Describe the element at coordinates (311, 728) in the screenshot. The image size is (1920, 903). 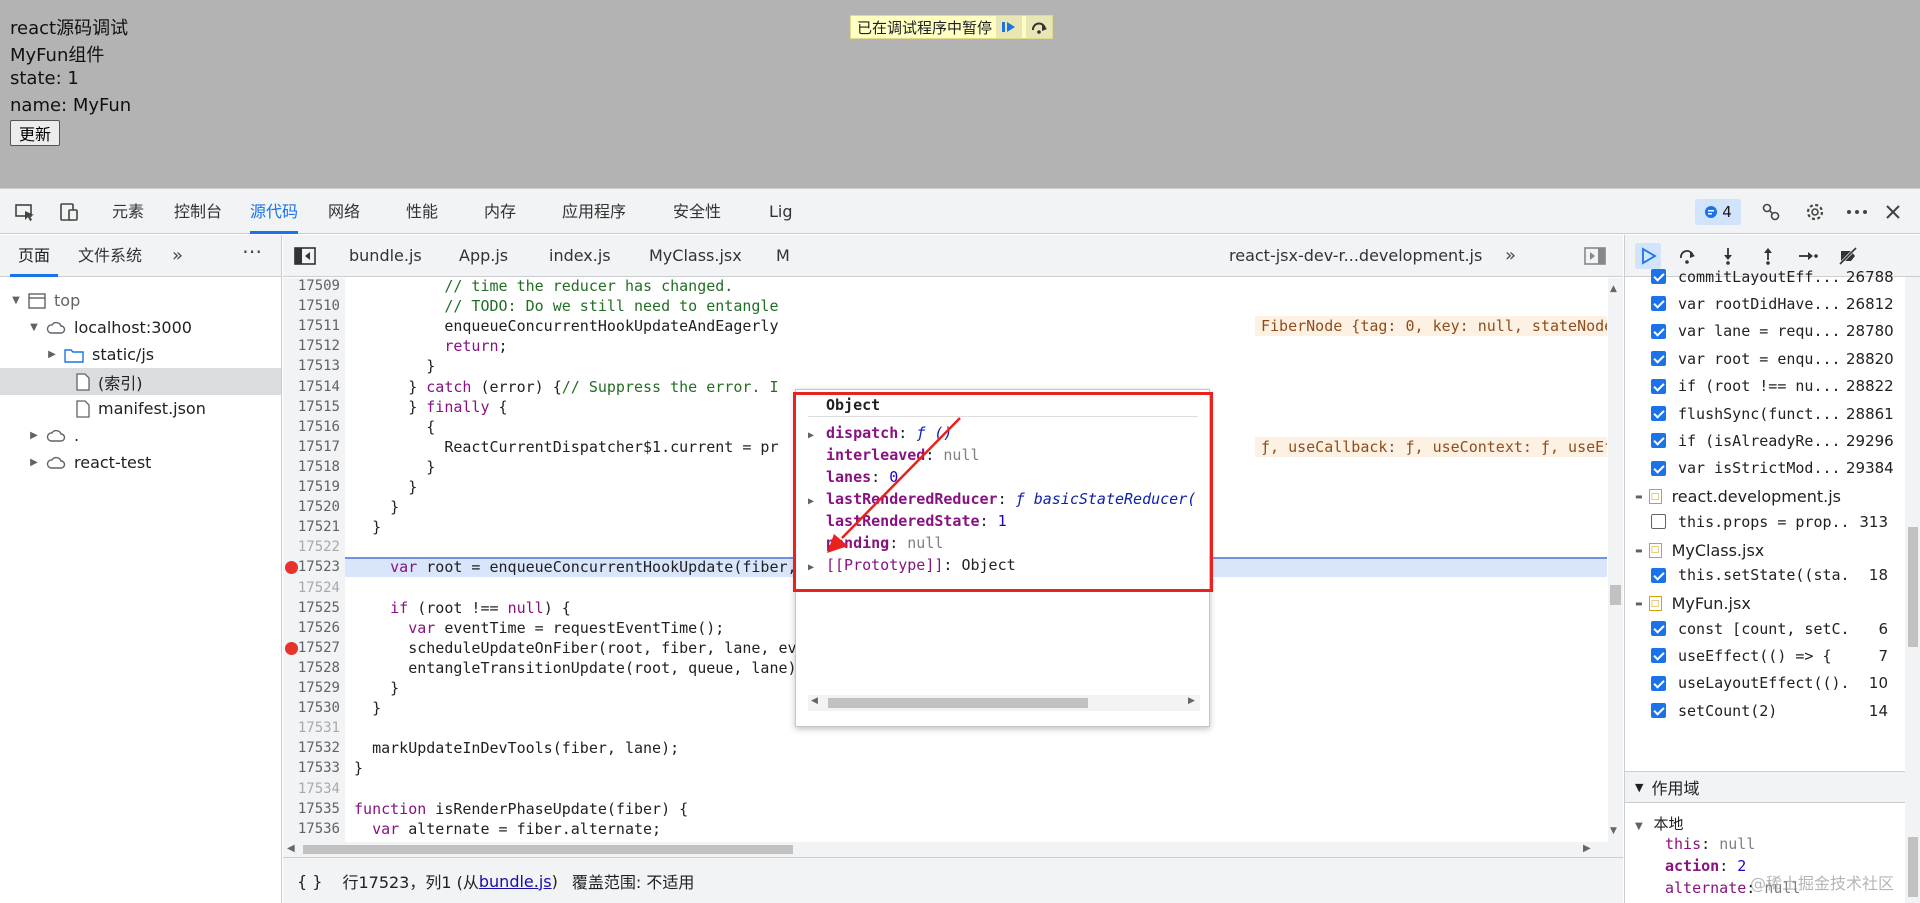
I see `line-number: 17531` at that location.